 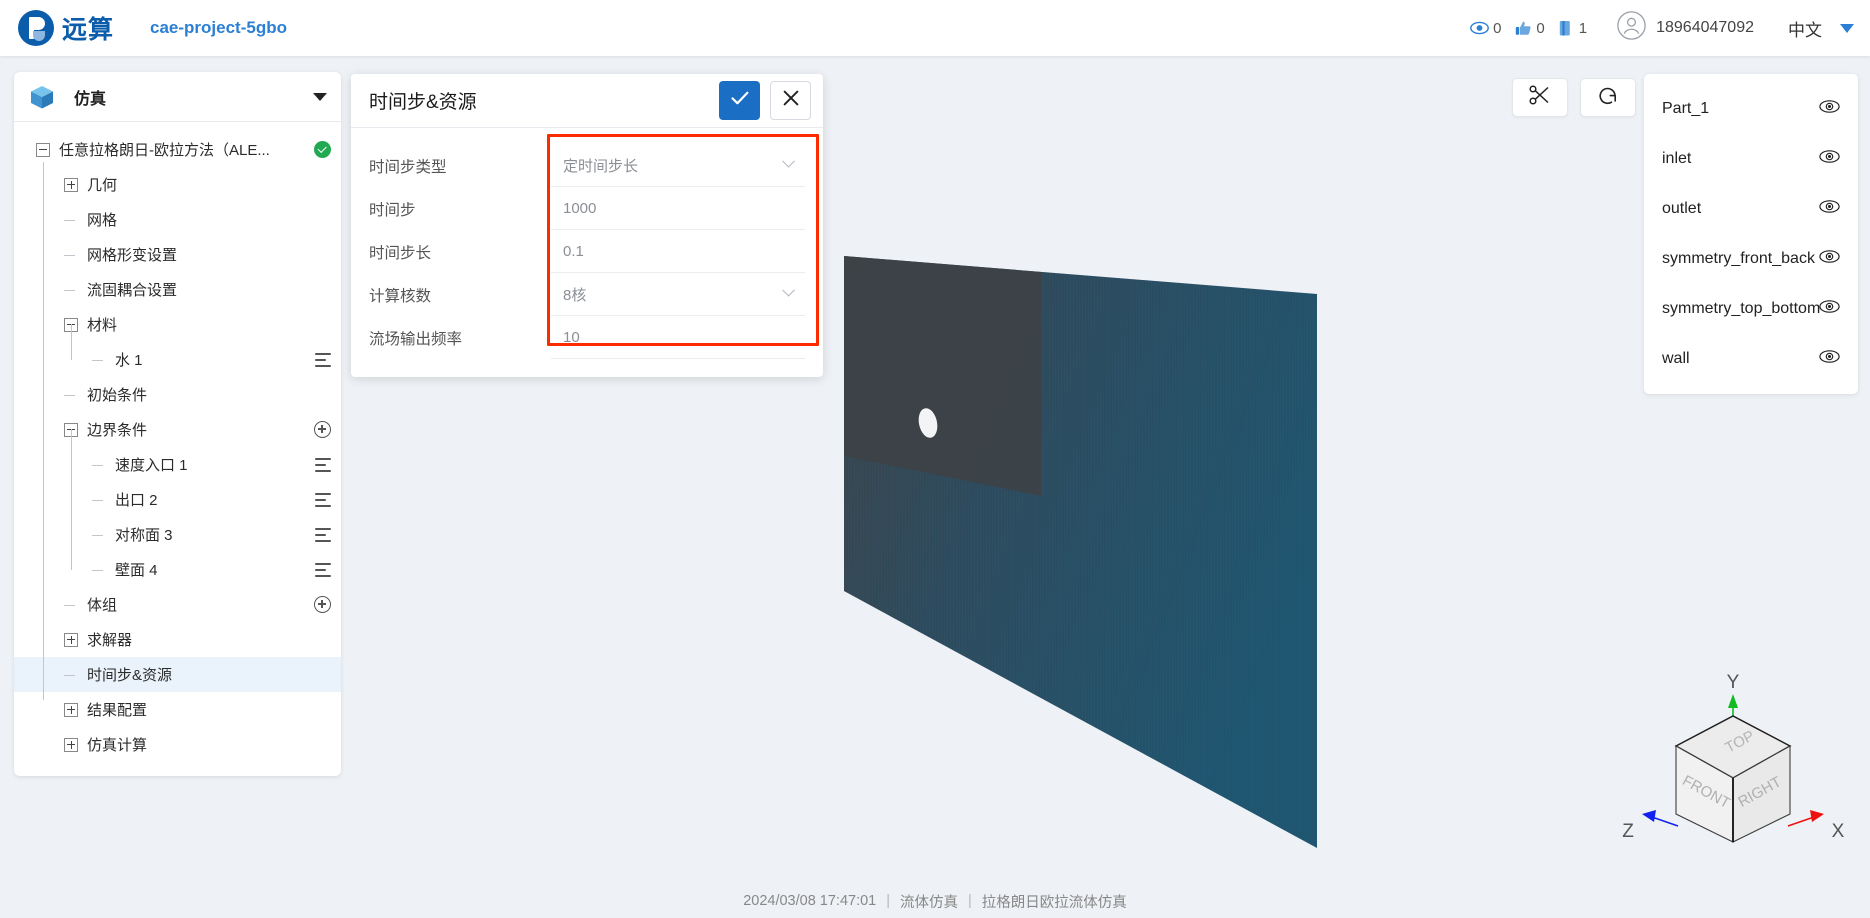 I want to click on part-name: wall, so click(x=1676, y=358).